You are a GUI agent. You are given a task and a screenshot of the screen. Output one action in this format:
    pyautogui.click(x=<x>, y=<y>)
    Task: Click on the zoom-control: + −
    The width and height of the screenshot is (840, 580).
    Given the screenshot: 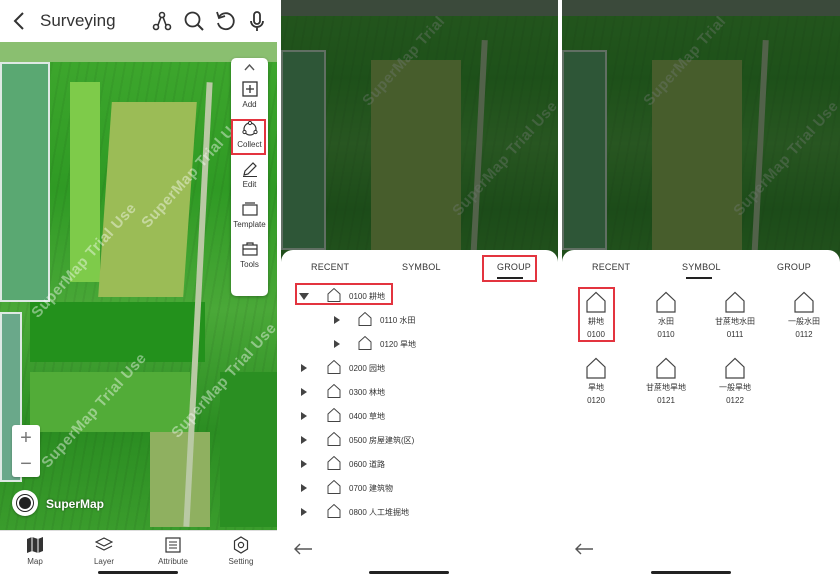 What is the action you would take?
    pyautogui.click(x=26, y=451)
    